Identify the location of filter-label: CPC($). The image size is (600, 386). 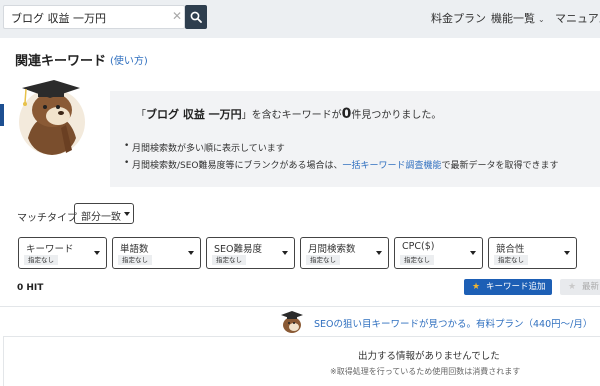
(418, 246).